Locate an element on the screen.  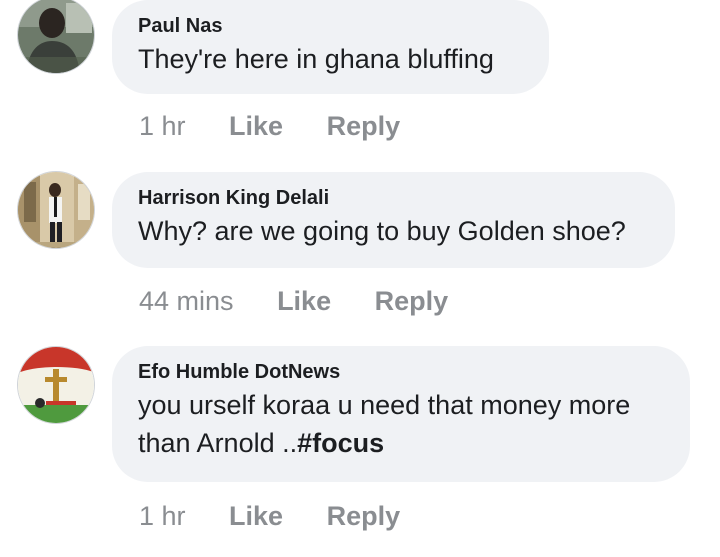
person-photo-avatar is located at coordinates (56, 37).